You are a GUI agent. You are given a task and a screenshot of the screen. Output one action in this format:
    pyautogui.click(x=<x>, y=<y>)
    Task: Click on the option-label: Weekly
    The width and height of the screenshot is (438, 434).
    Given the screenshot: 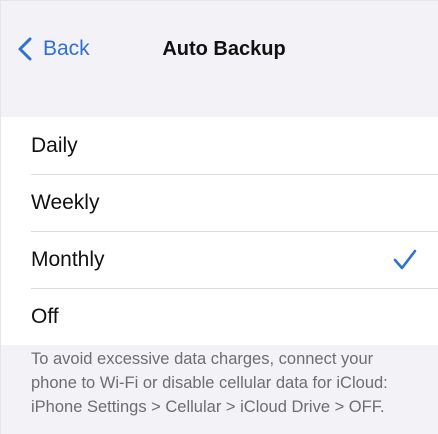 What is the action you would take?
    pyautogui.click(x=65, y=202)
    